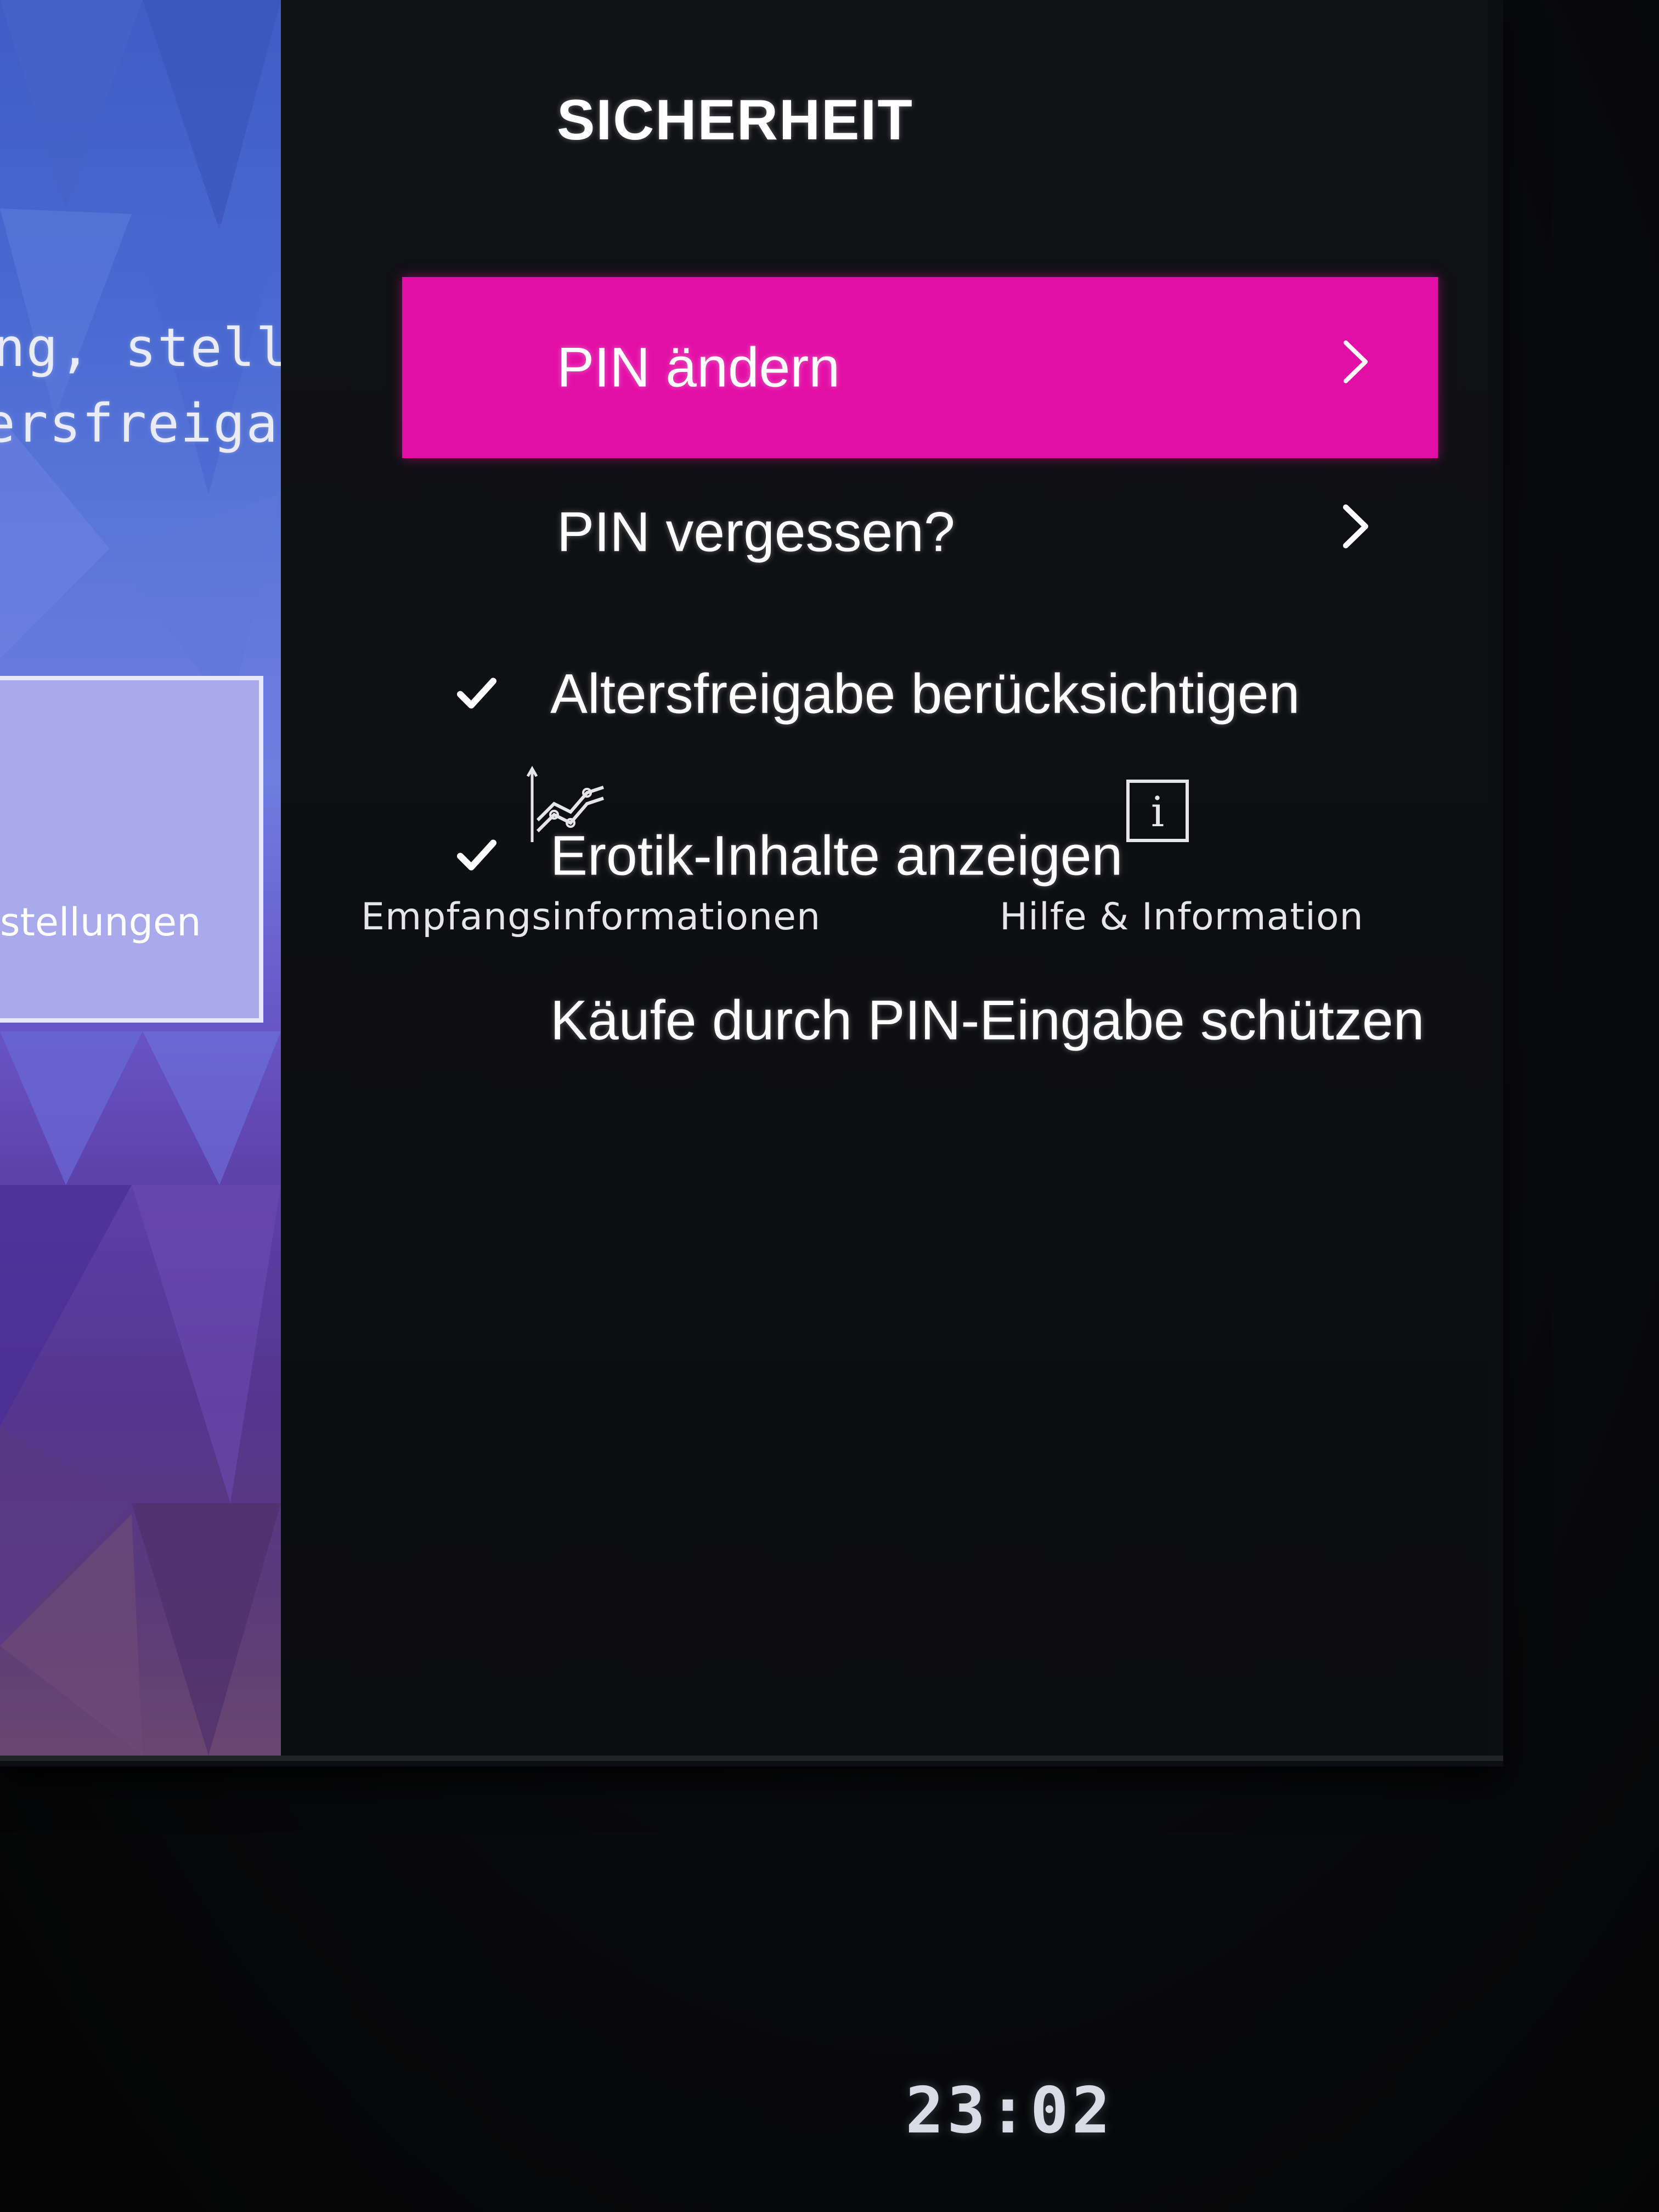 Image resolution: width=1659 pixels, height=2212 pixels. Describe the element at coordinates (131, 849) in the screenshot. I see `background-settings-tile` at that location.